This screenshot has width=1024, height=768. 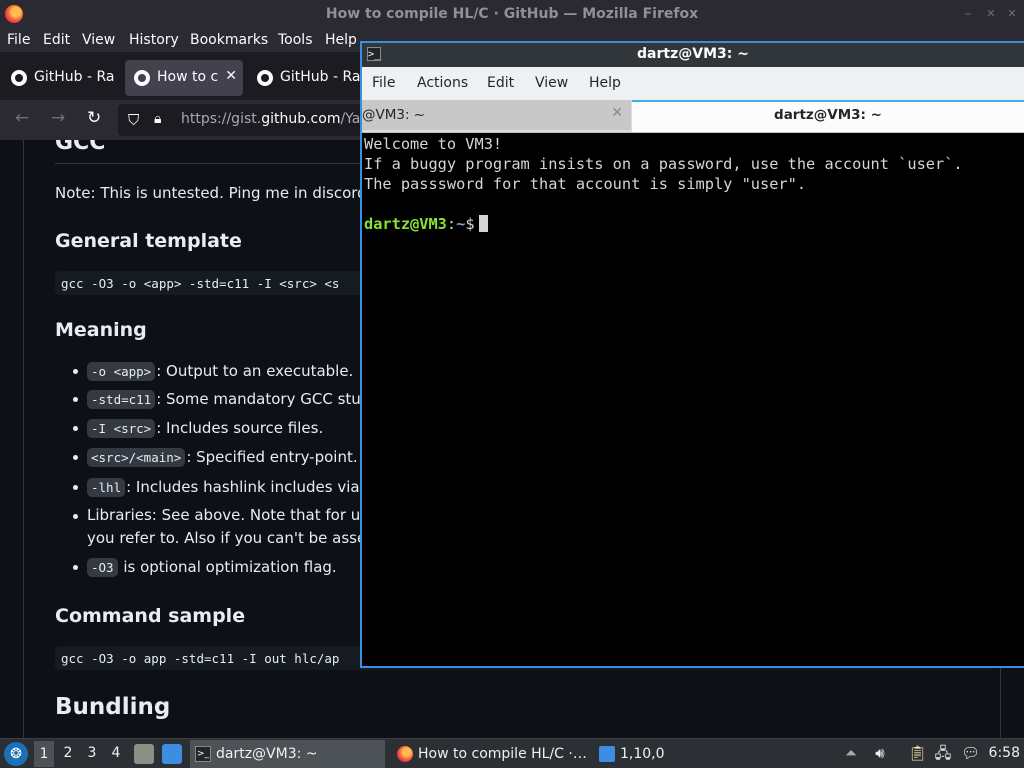 What do you see at coordinates (496, 115) in the screenshot?
I see `terminal-tab-1: @VM3: ~ ✕` at bounding box center [496, 115].